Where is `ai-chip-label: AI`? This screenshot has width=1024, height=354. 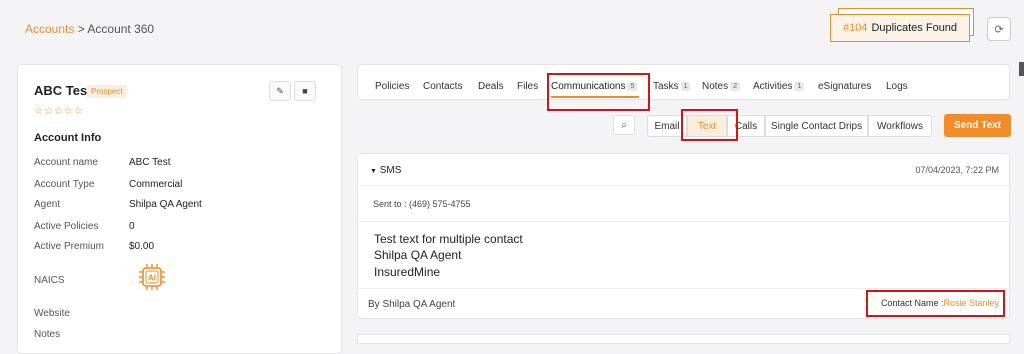
ai-chip-label: AI is located at coordinates (152, 278).